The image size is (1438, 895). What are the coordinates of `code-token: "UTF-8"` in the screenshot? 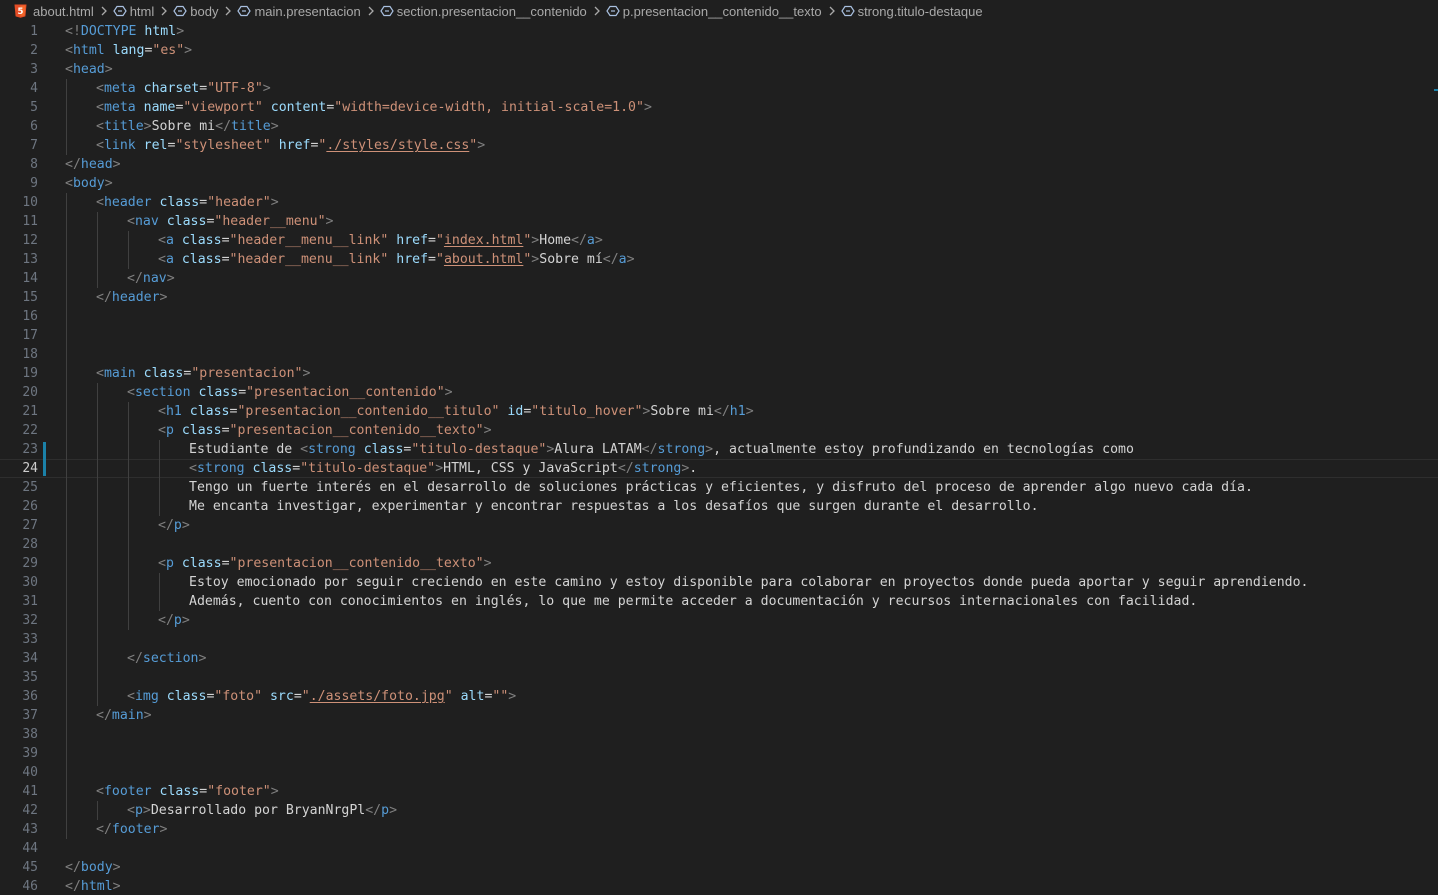 It's located at (235, 88).